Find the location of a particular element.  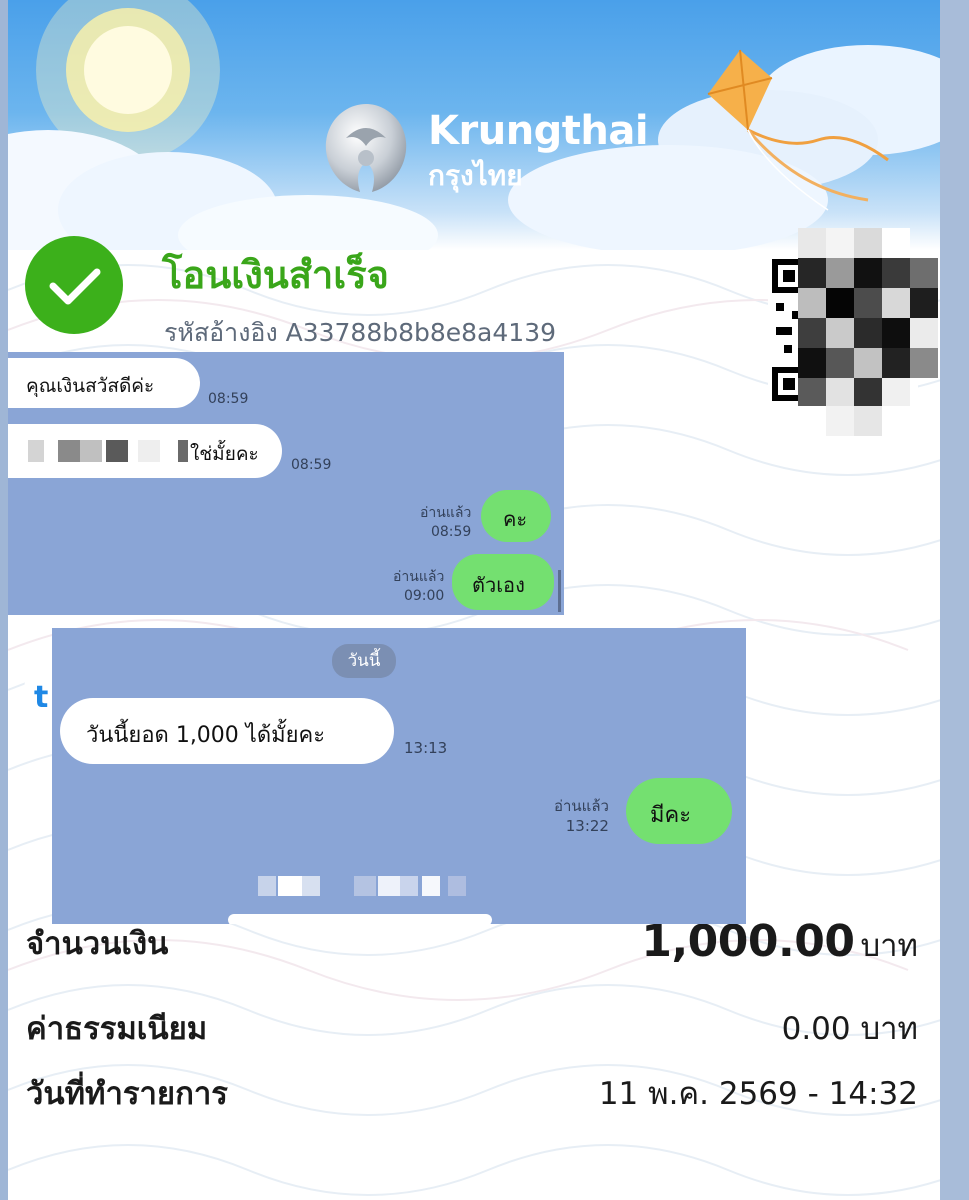

krungthai-logo: Krungthai กรุงไทย is located at coordinates (482, 148).